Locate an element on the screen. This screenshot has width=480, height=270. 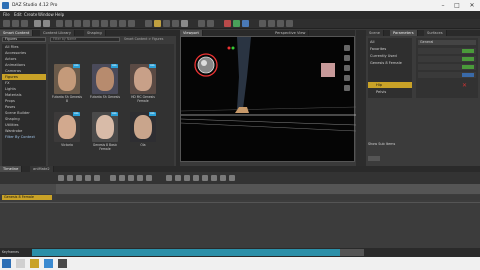
slider-value is located at coordinates (468, 59).